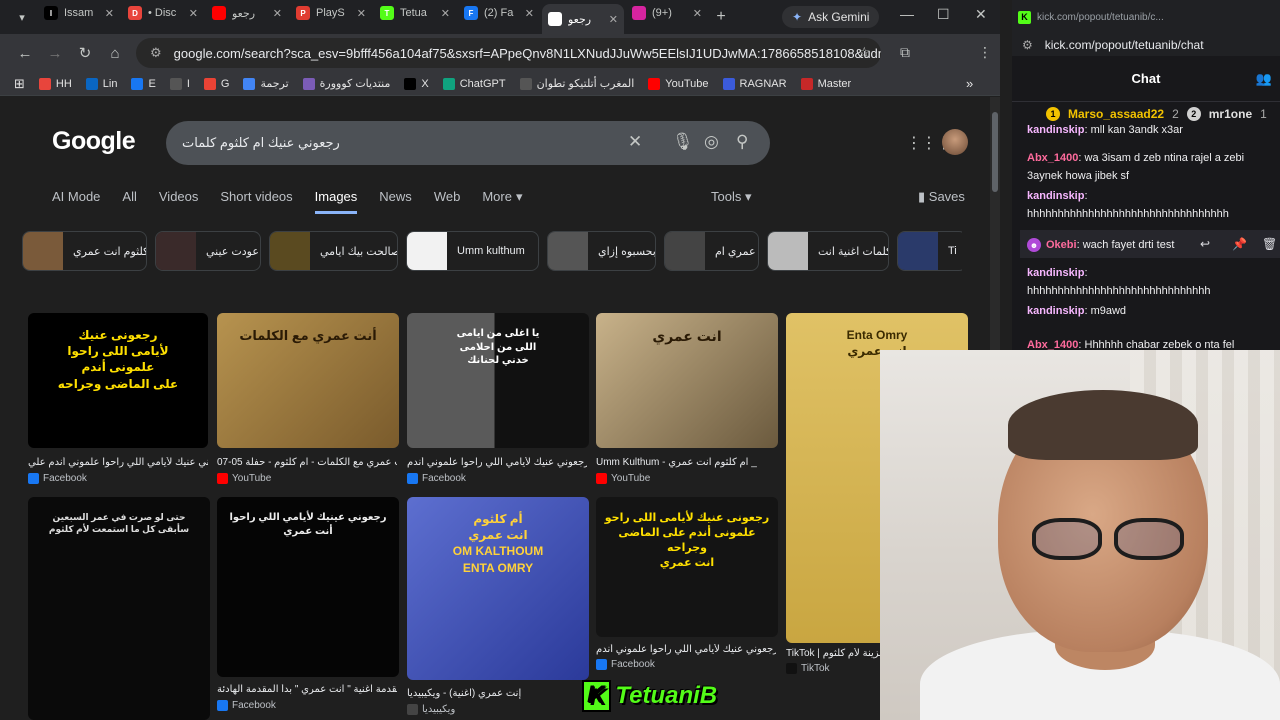 The image size is (1280, 720). What do you see at coordinates (101, 83) in the screenshot?
I see `bookmark-item: Lin` at bounding box center [101, 83].